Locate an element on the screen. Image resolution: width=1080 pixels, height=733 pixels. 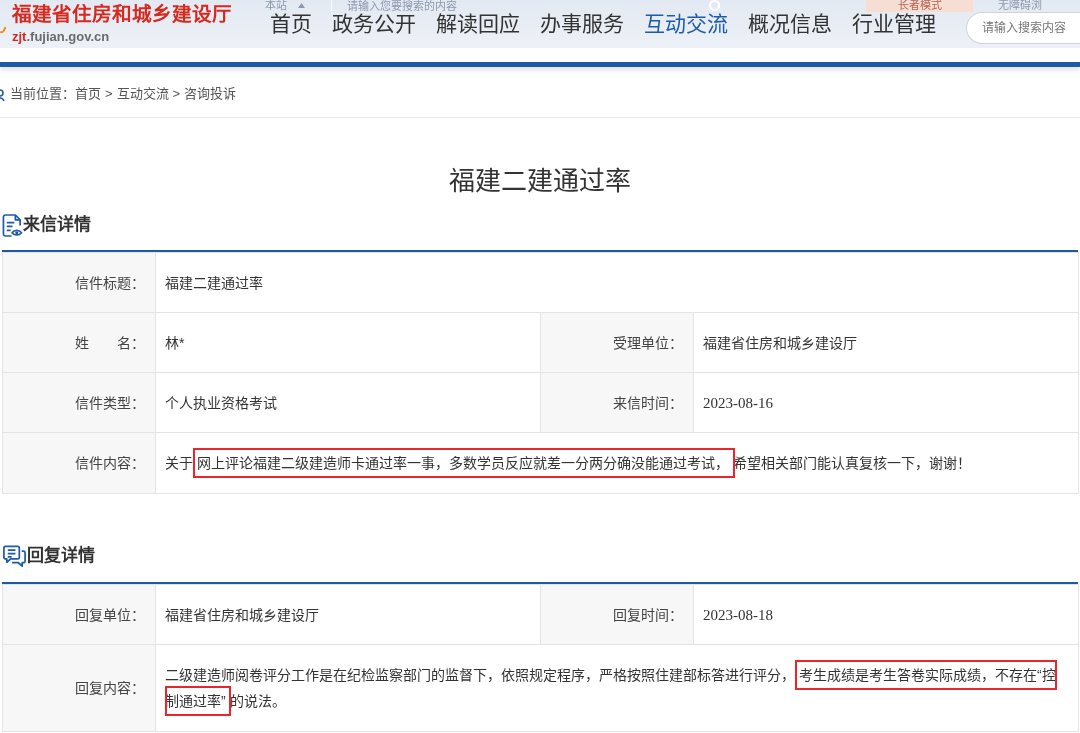
site-search-field: 请输入您要搜索的内容 is located at coordinates (407, 5).